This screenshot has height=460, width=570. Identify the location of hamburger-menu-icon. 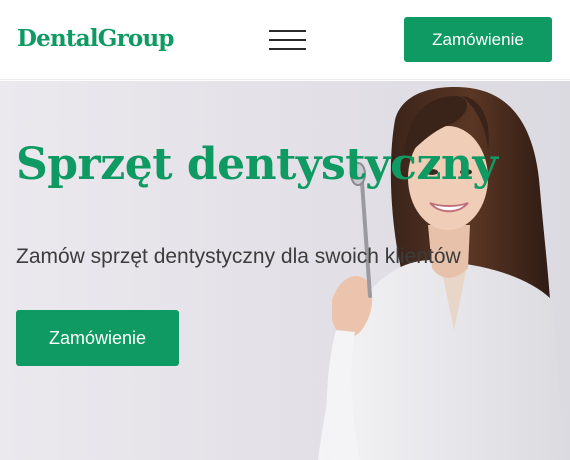
(287, 40).